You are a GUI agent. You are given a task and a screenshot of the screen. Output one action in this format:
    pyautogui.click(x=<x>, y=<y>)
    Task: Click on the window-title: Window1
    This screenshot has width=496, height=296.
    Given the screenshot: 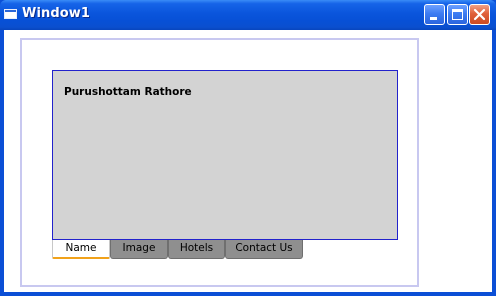 What is the action you would take?
    pyautogui.click(x=56, y=13)
    